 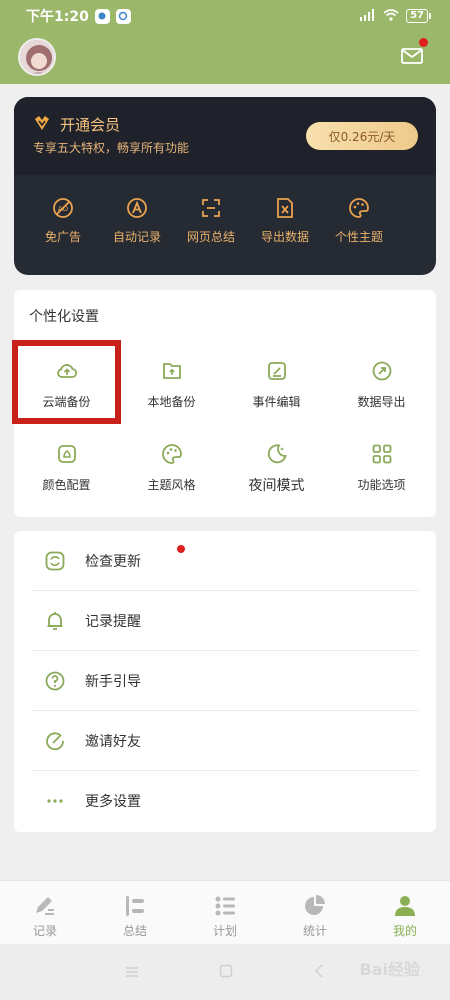 I want to click on status-bar: 下午1:20 57, so click(x=225, y=16).